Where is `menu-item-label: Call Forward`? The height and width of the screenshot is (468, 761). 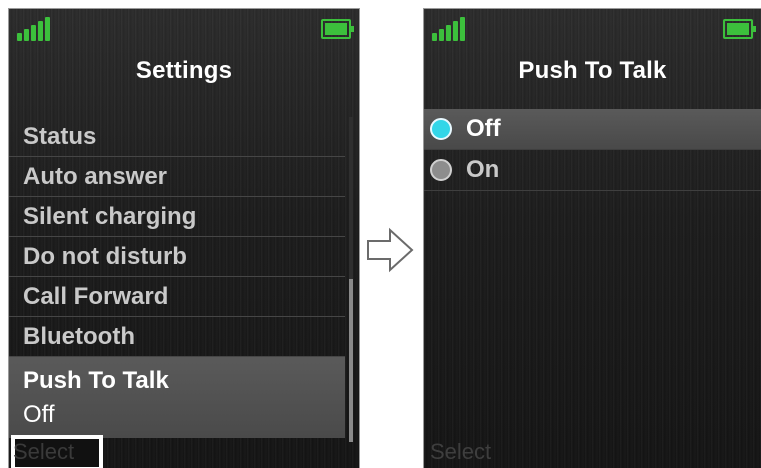
menu-item-label: Call Forward is located at coordinates (96, 296).